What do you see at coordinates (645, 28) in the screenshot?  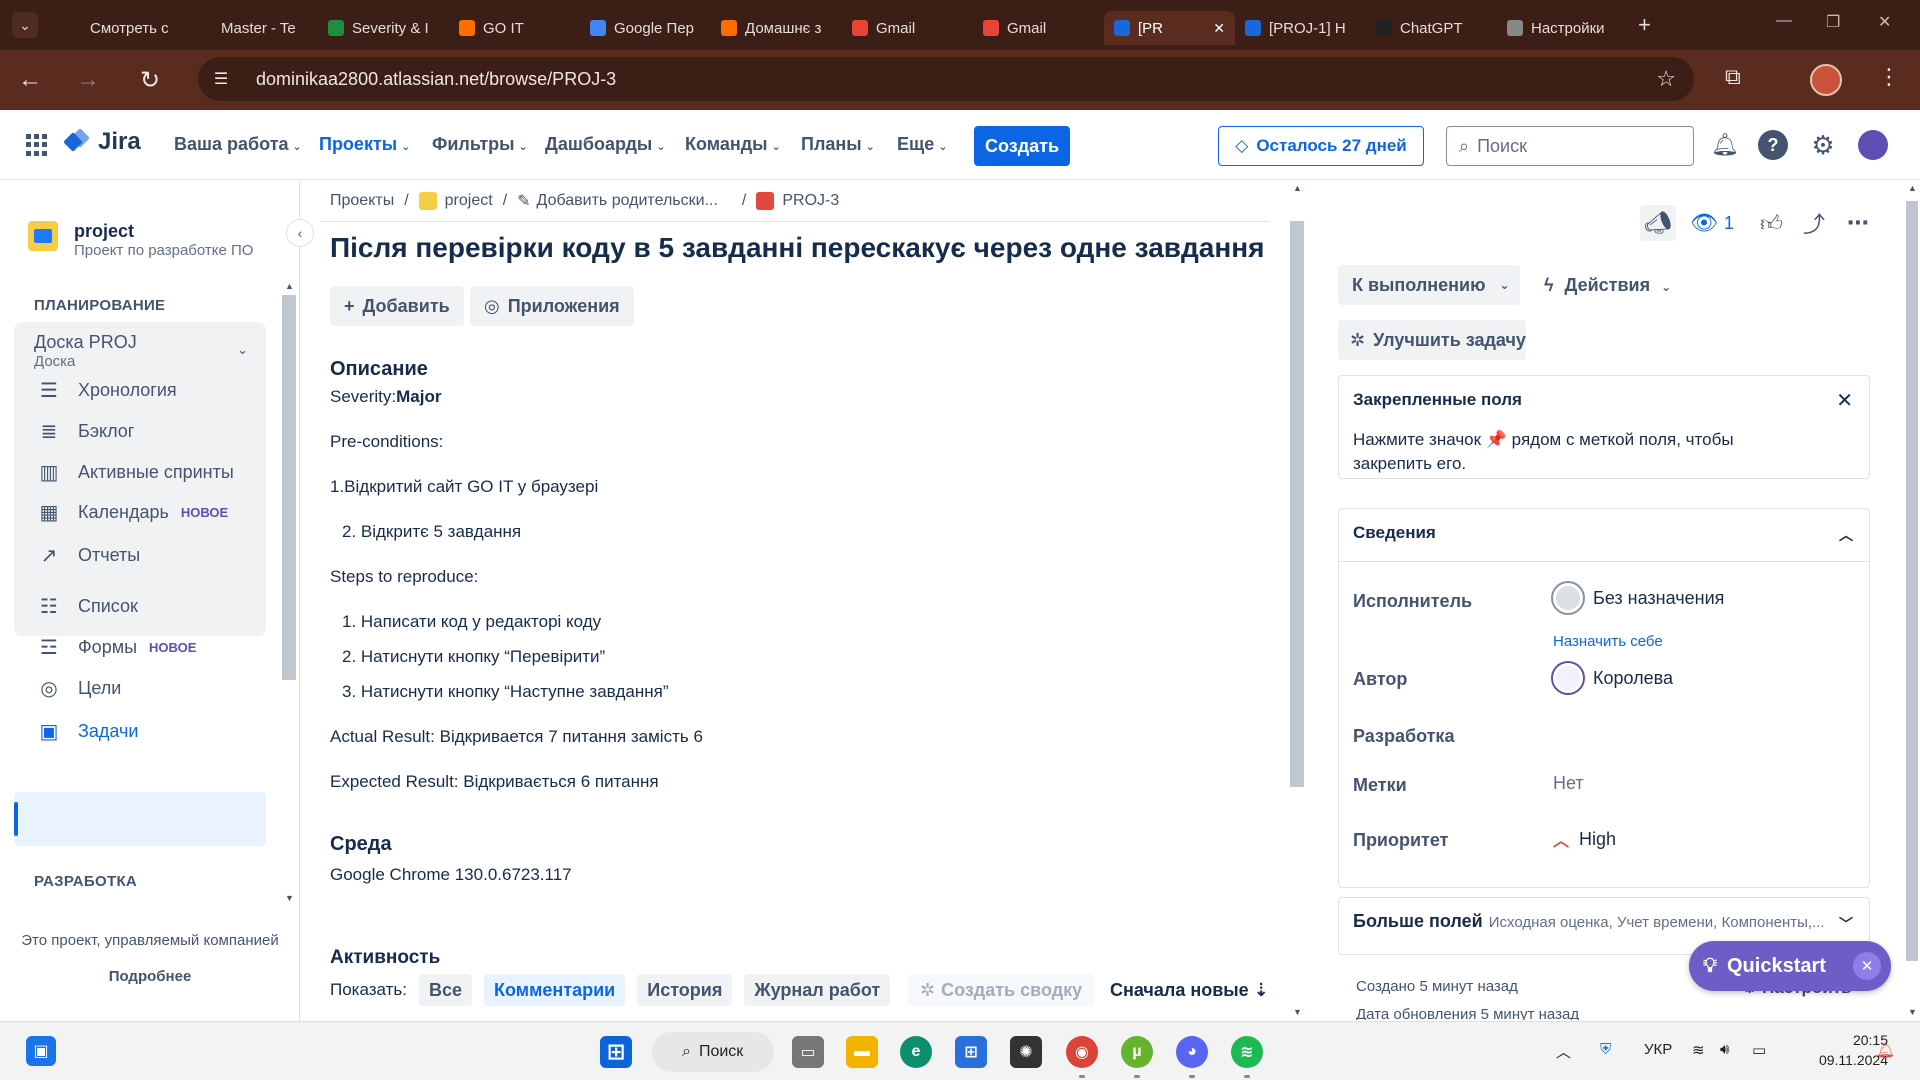 I see `browser-tab: Google Пер` at bounding box center [645, 28].